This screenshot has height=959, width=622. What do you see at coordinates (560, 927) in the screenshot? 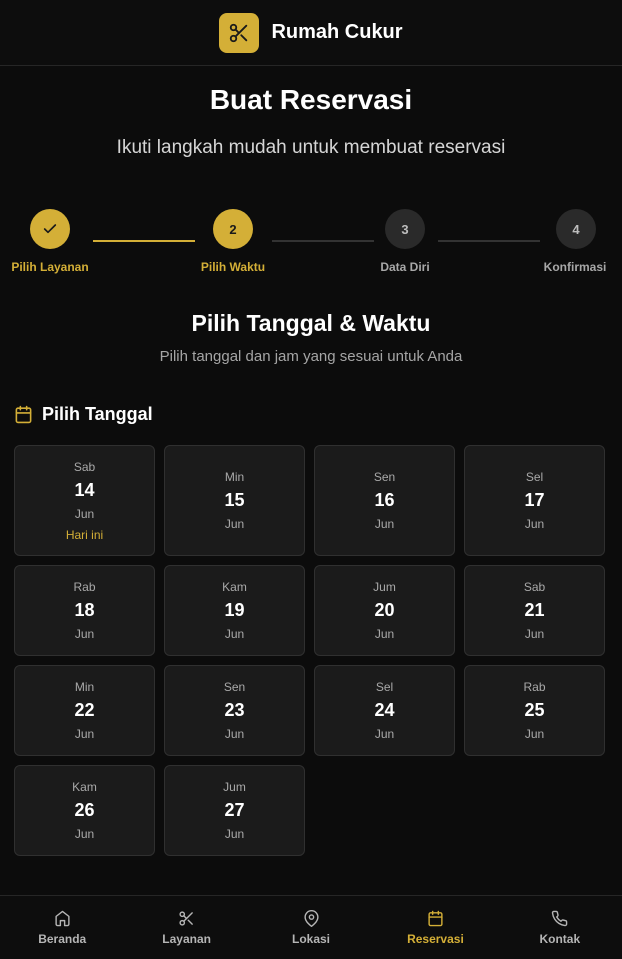
I see `nav-item-kontak: Kontak` at bounding box center [560, 927].